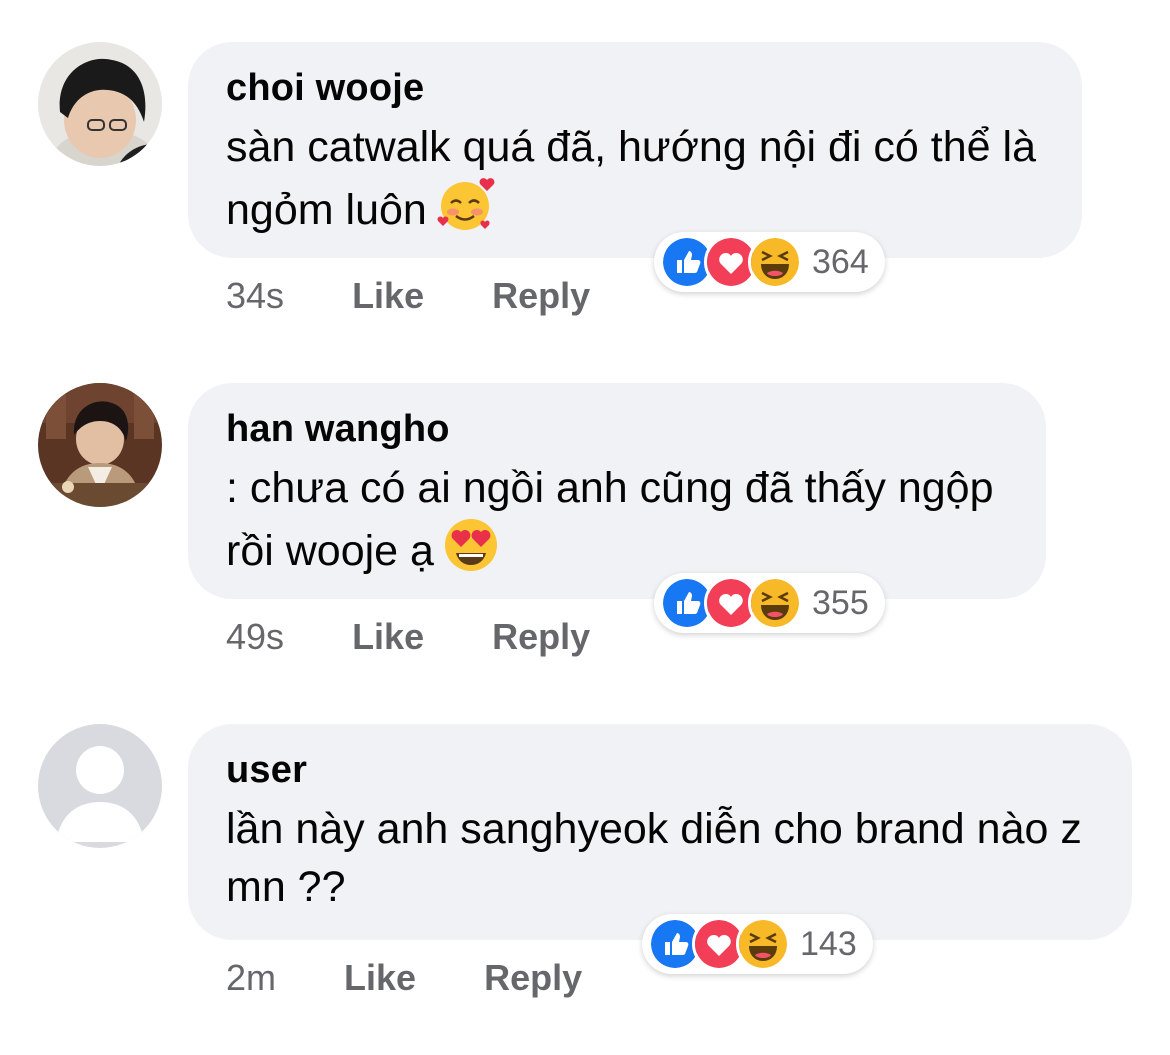 The image size is (1170, 1055). What do you see at coordinates (840, 262) in the screenshot?
I see `reaction-count: 364` at bounding box center [840, 262].